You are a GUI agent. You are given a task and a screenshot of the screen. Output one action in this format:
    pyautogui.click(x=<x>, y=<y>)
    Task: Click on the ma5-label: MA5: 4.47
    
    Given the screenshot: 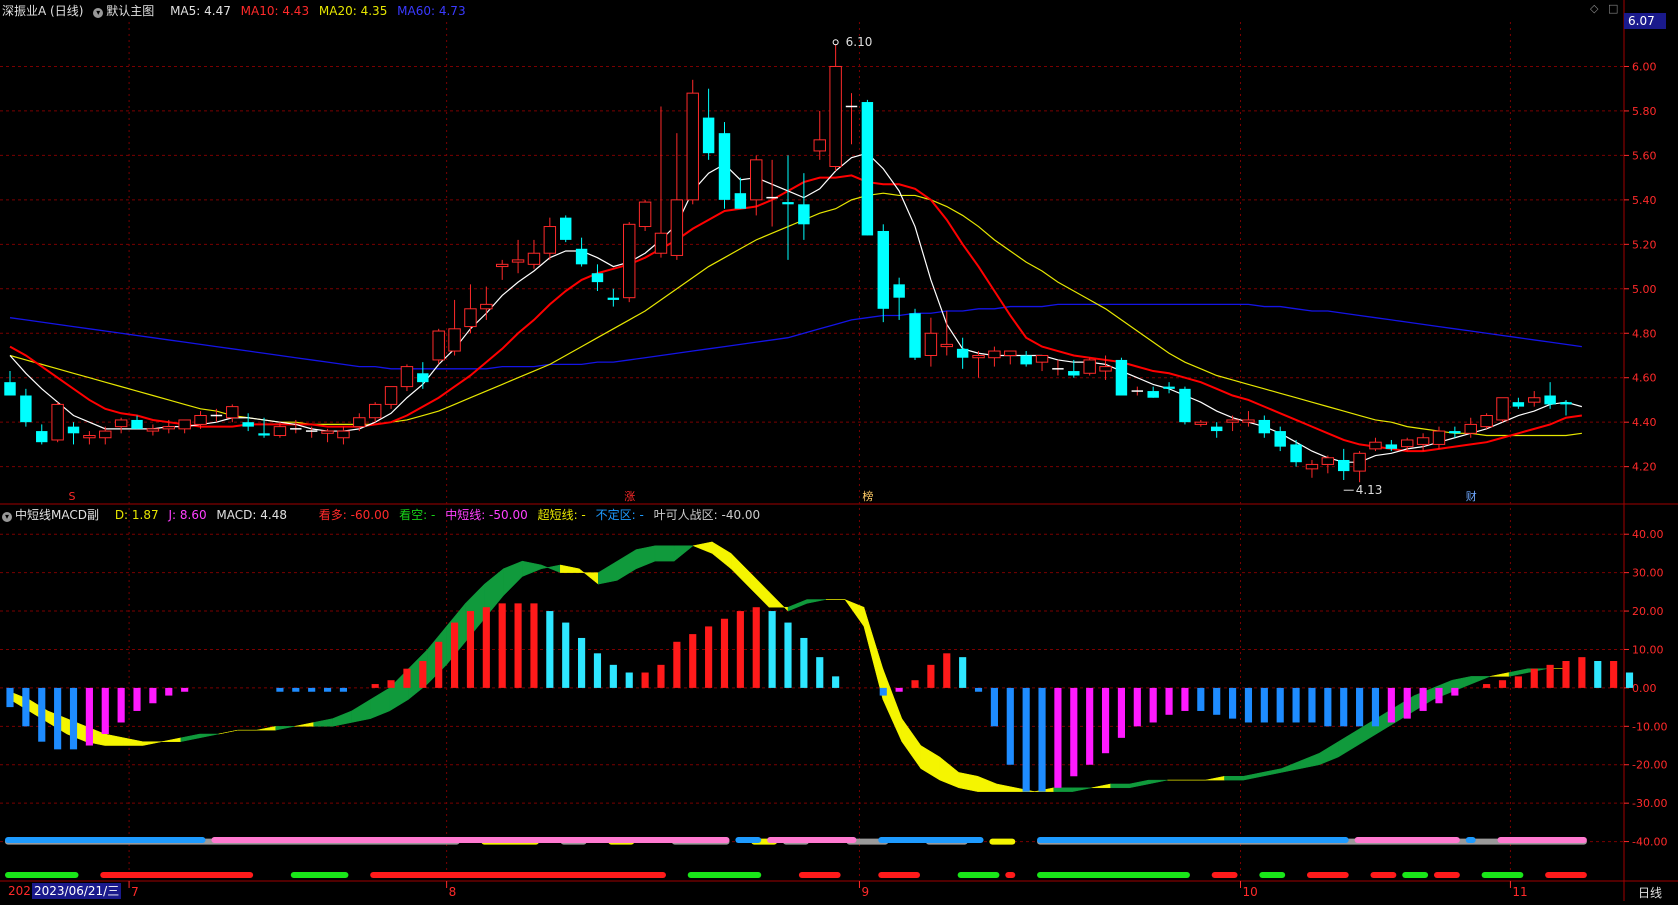 What is the action you would take?
    pyautogui.click(x=200, y=11)
    